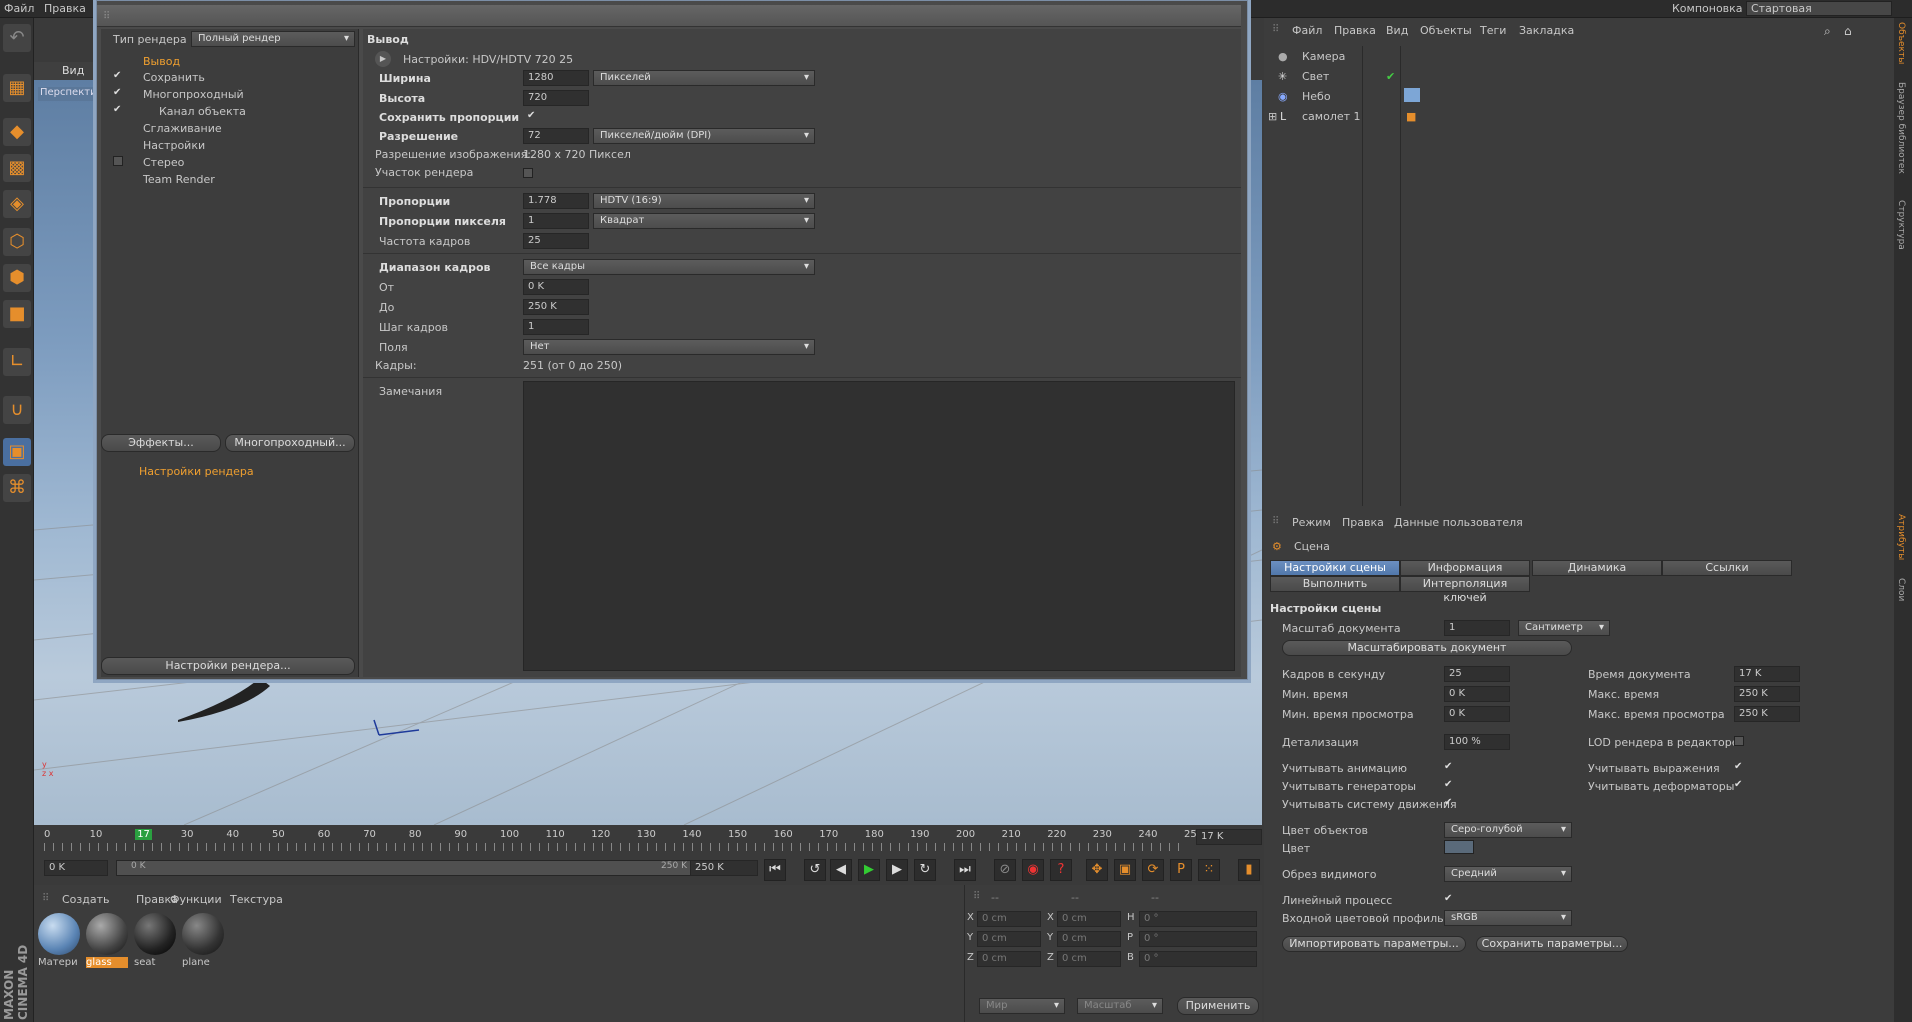  What do you see at coordinates (17, 452) in the screenshot?
I see `snap-icon: ▣` at bounding box center [17, 452].